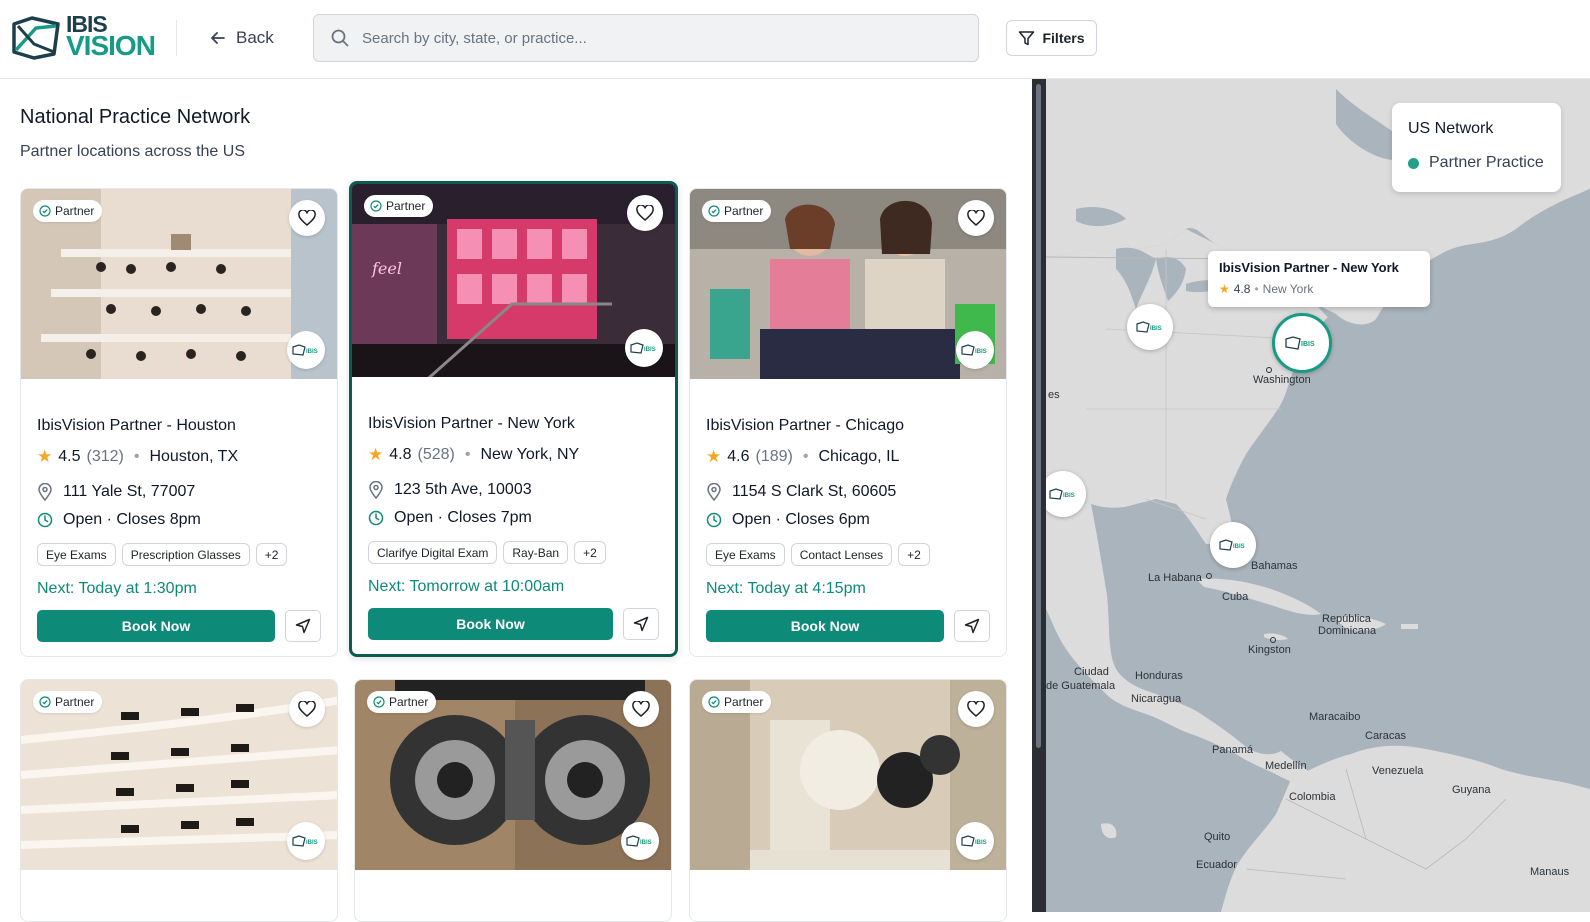 This screenshot has height=922, width=1590. What do you see at coordinates (1054, 395) in the screenshot?
I see `map-label-edge: es` at bounding box center [1054, 395].